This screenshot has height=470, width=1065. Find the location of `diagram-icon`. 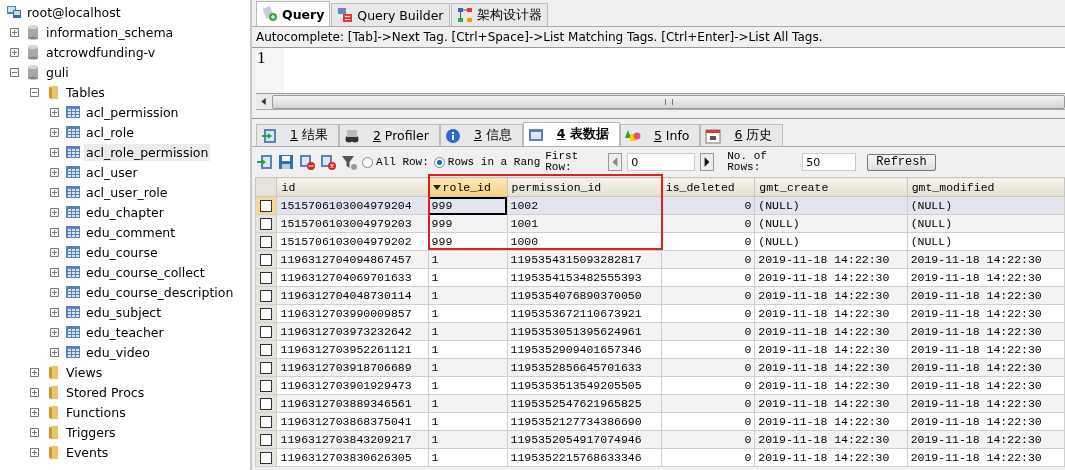

diagram-icon is located at coordinates (464, 15).